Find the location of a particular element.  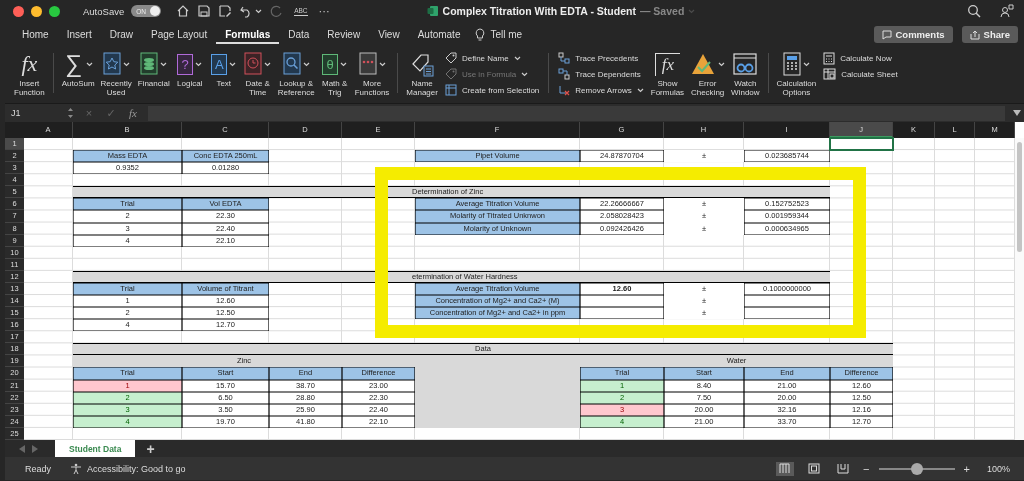

home-icon is located at coordinates (183, 11).